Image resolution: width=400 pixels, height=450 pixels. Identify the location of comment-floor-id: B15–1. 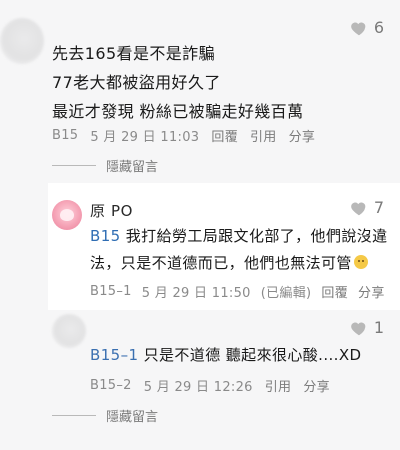
(111, 291).